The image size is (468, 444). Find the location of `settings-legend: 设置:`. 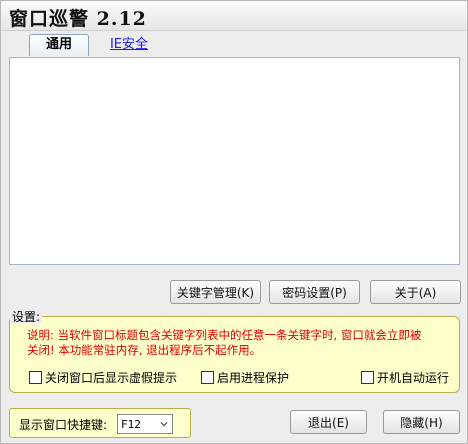

settings-legend: 设置: is located at coordinates (26, 317).